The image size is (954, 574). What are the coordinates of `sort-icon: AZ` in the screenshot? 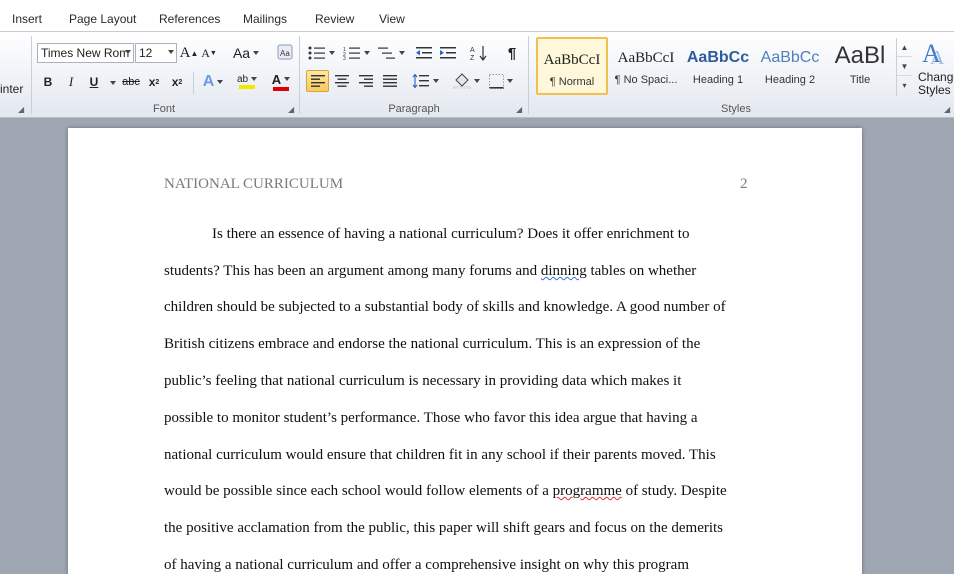 It's located at (478, 53).